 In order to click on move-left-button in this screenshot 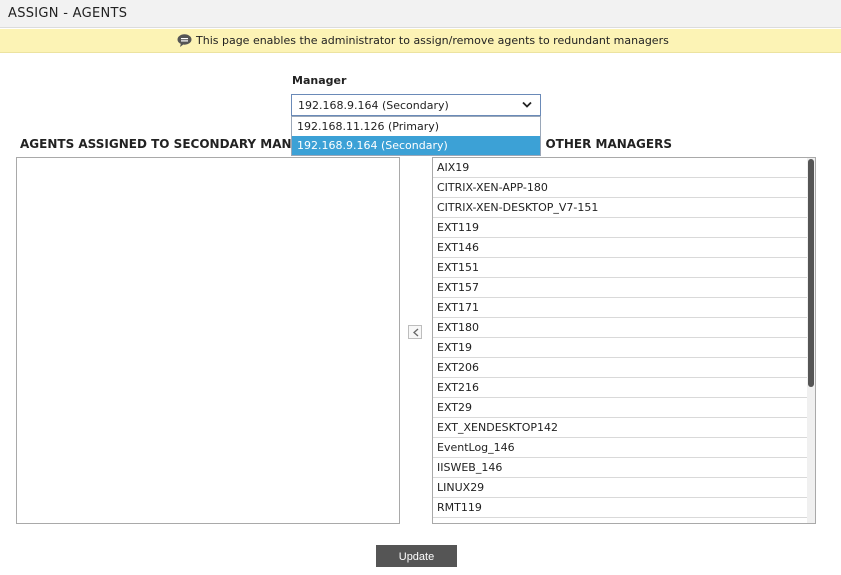, I will do `click(415, 332)`.